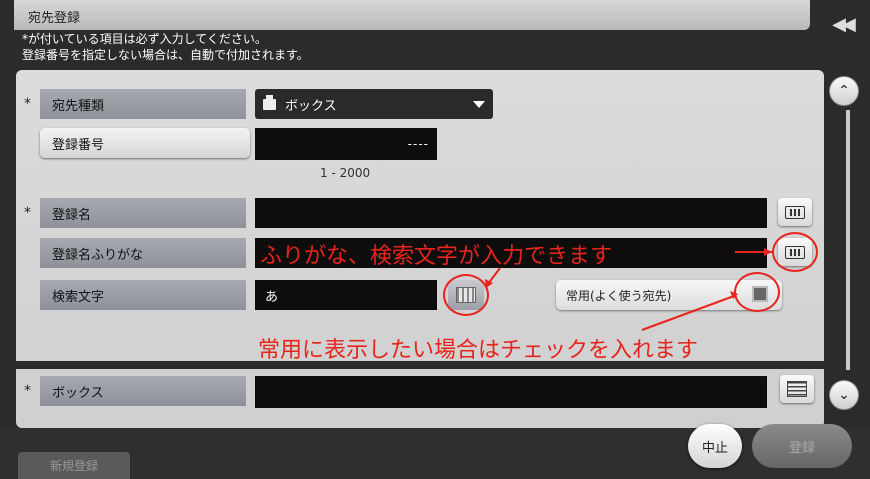 This screenshot has width=870, height=479. I want to click on scroll-up-button: ⌃, so click(844, 91).